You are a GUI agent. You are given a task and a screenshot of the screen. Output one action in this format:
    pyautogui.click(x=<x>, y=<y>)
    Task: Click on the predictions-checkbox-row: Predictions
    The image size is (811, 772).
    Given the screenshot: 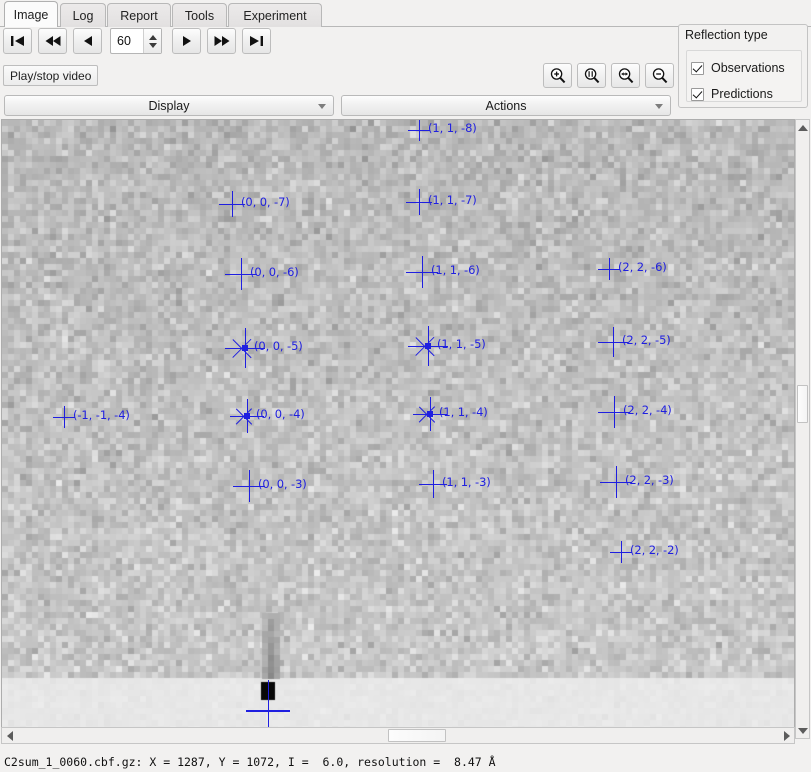 What is the action you would take?
    pyautogui.click(x=732, y=94)
    